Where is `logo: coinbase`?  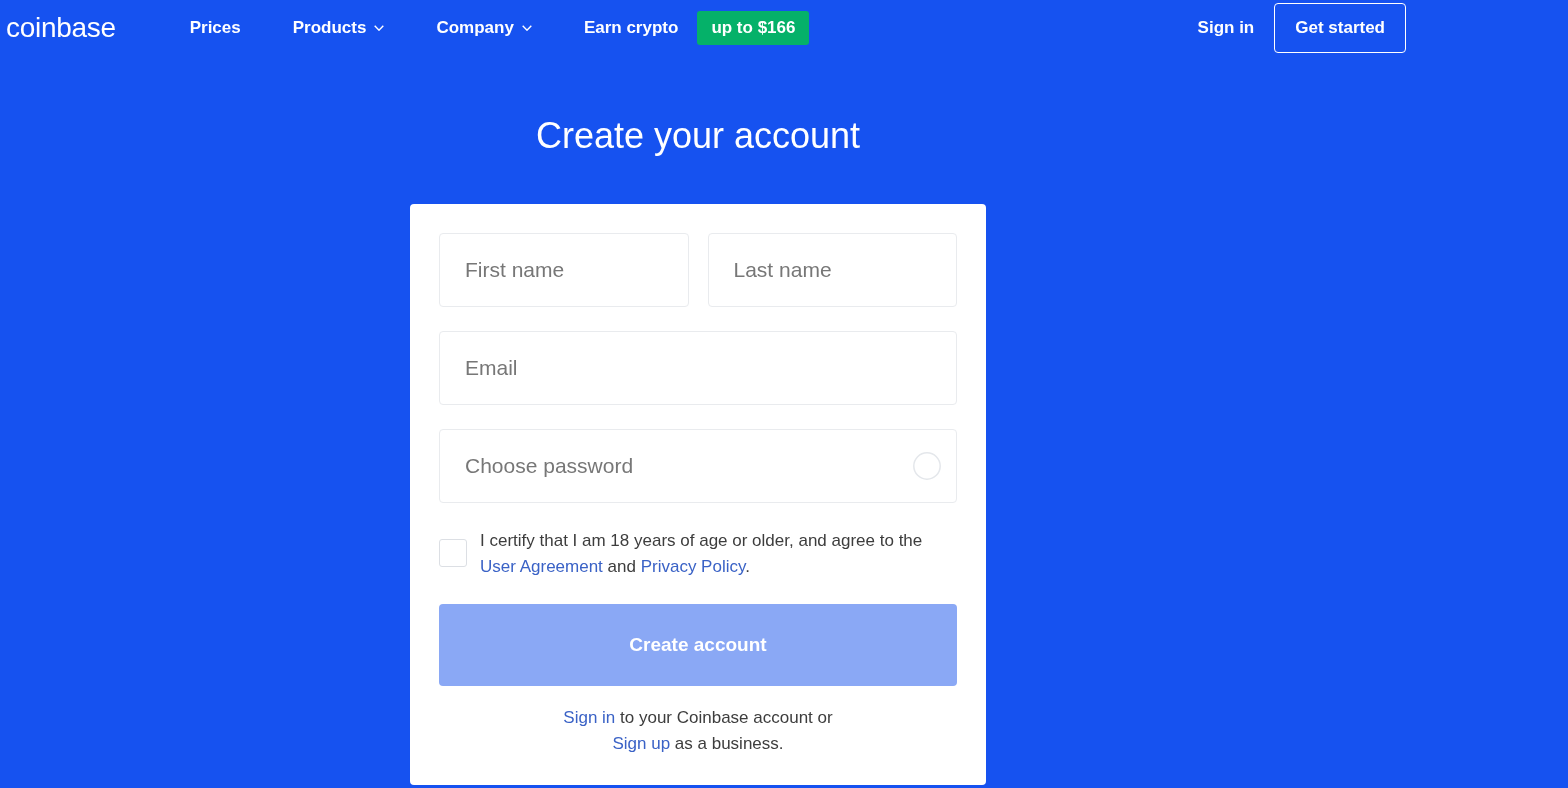 logo: coinbase is located at coordinates (61, 28).